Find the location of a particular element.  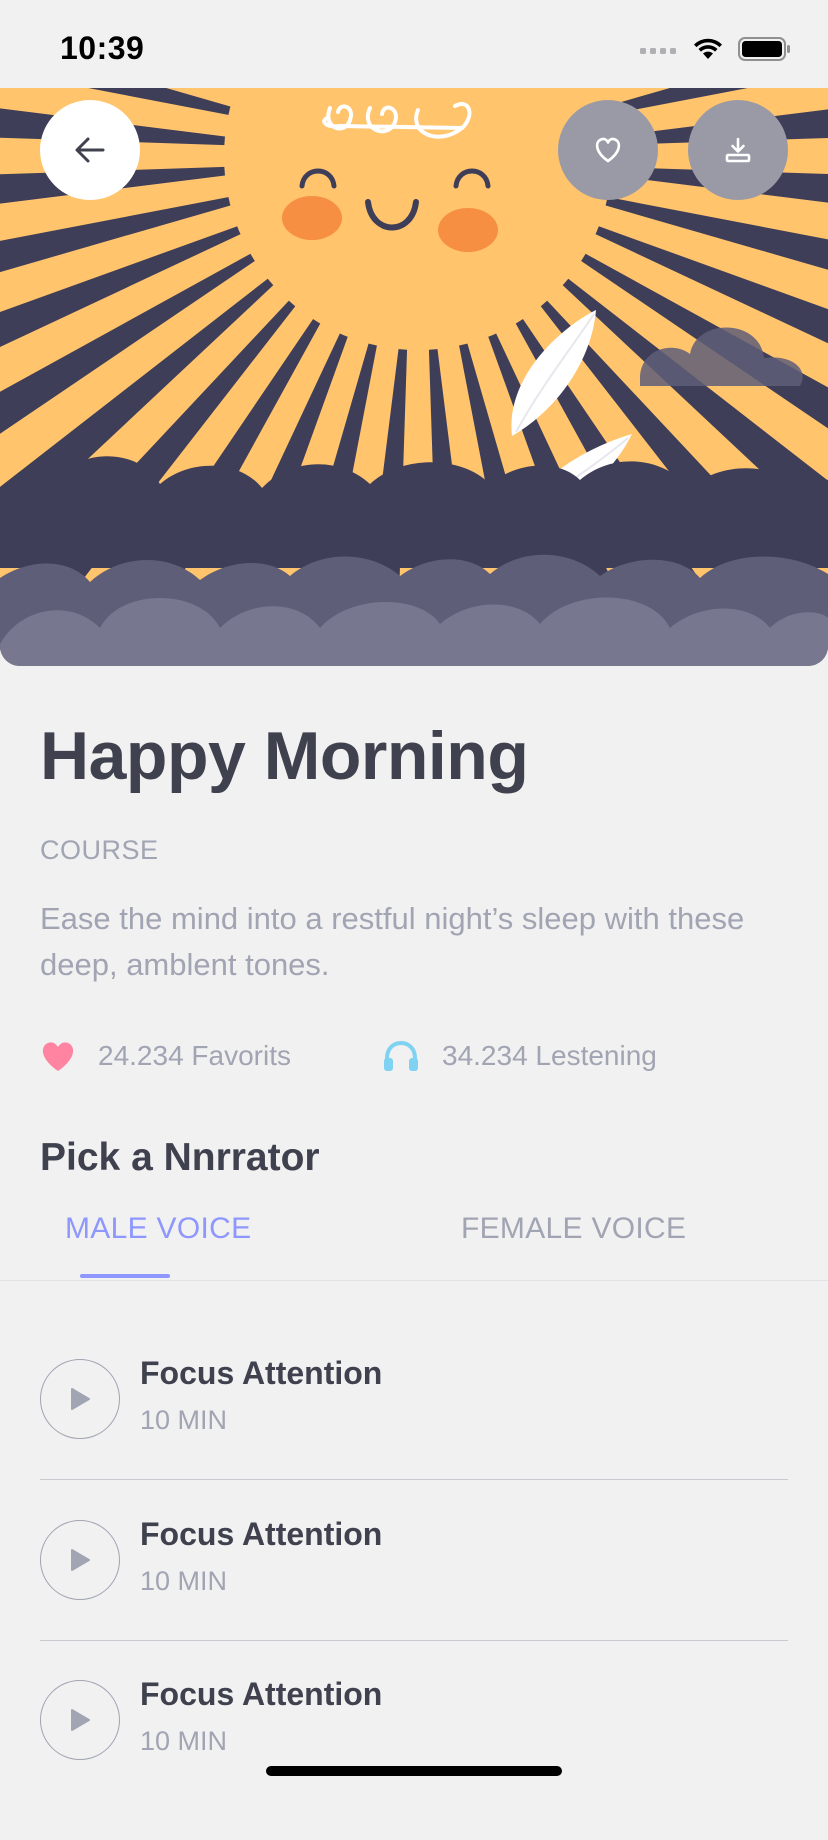

download-icon is located at coordinates (738, 150).